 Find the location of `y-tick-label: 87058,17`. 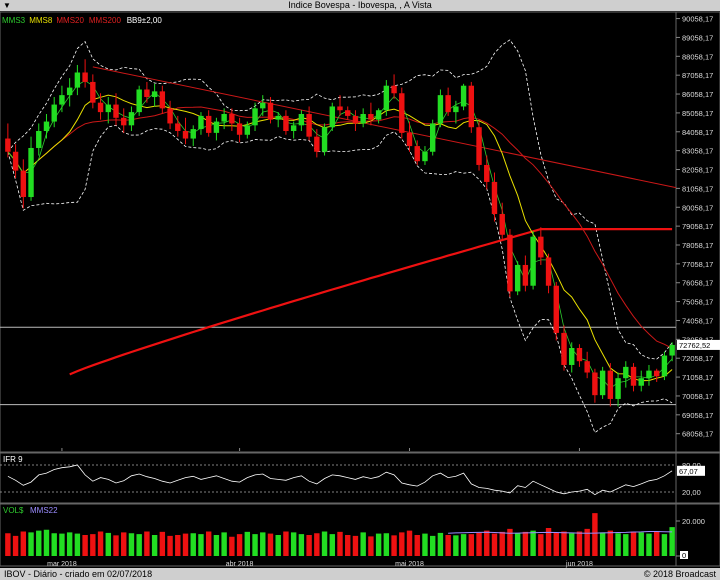

y-tick-label: 87058,17 is located at coordinates (697, 75).